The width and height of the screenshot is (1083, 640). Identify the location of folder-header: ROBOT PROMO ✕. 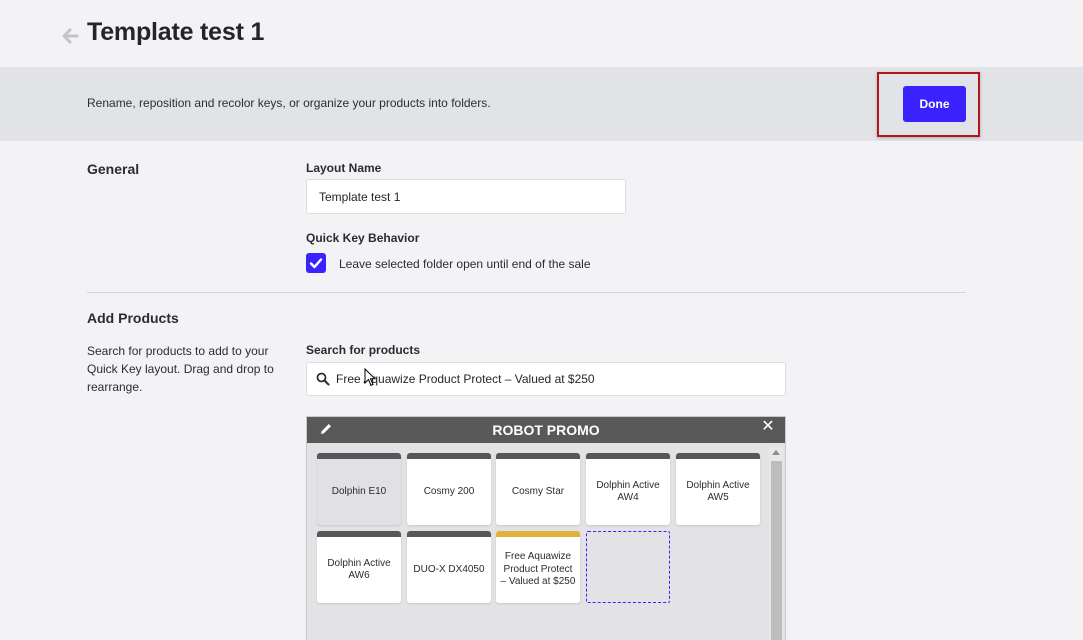
(546, 430).